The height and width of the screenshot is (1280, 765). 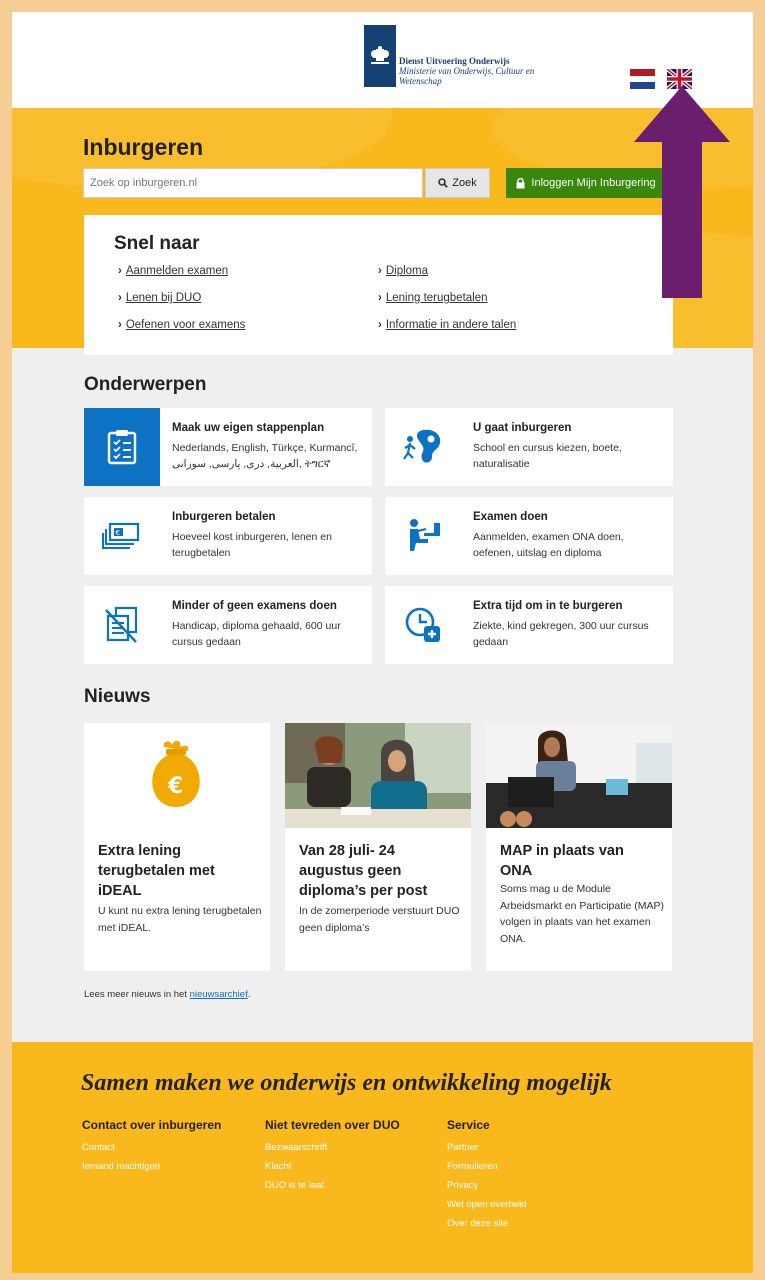 I want to click on person-at-desk-icon, so click(x=423, y=536).